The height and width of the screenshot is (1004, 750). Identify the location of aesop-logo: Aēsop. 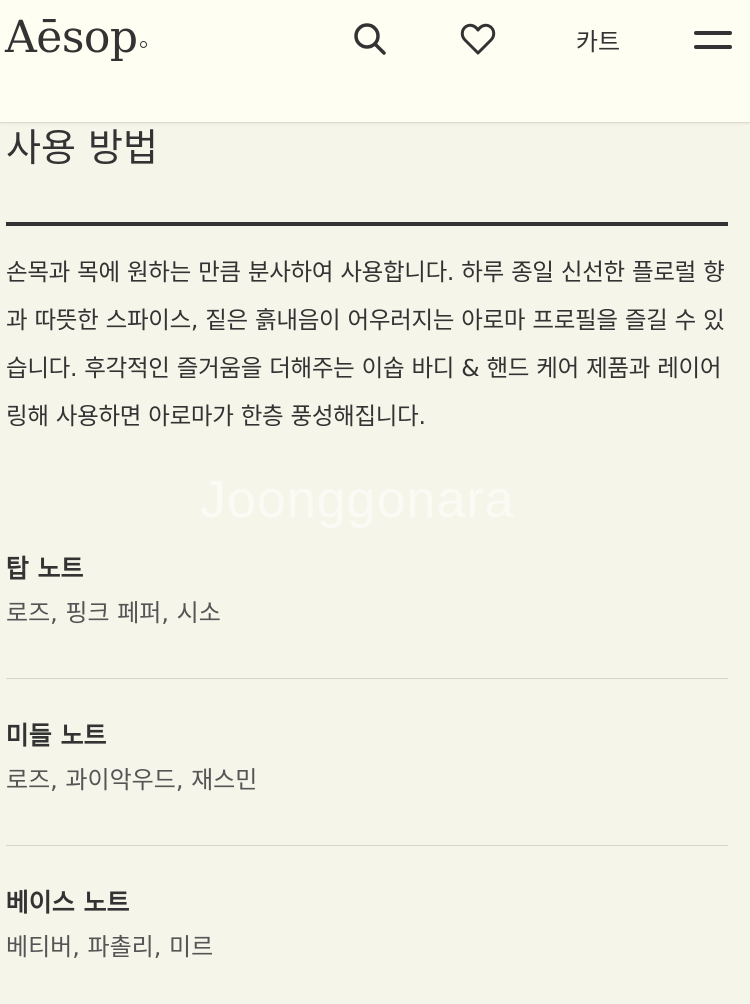
(76, 38).